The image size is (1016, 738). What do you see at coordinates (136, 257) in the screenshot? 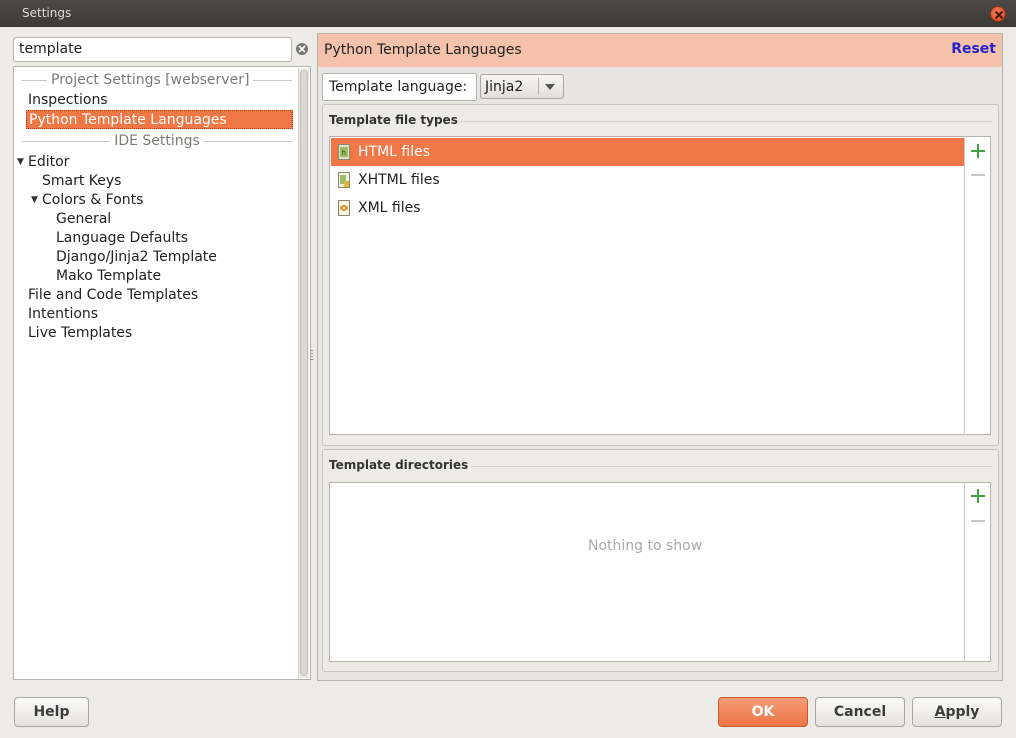
I see `tree-item-django-jinja2-template: Django/Jinja2 Template` at bounding box center [136, 257].